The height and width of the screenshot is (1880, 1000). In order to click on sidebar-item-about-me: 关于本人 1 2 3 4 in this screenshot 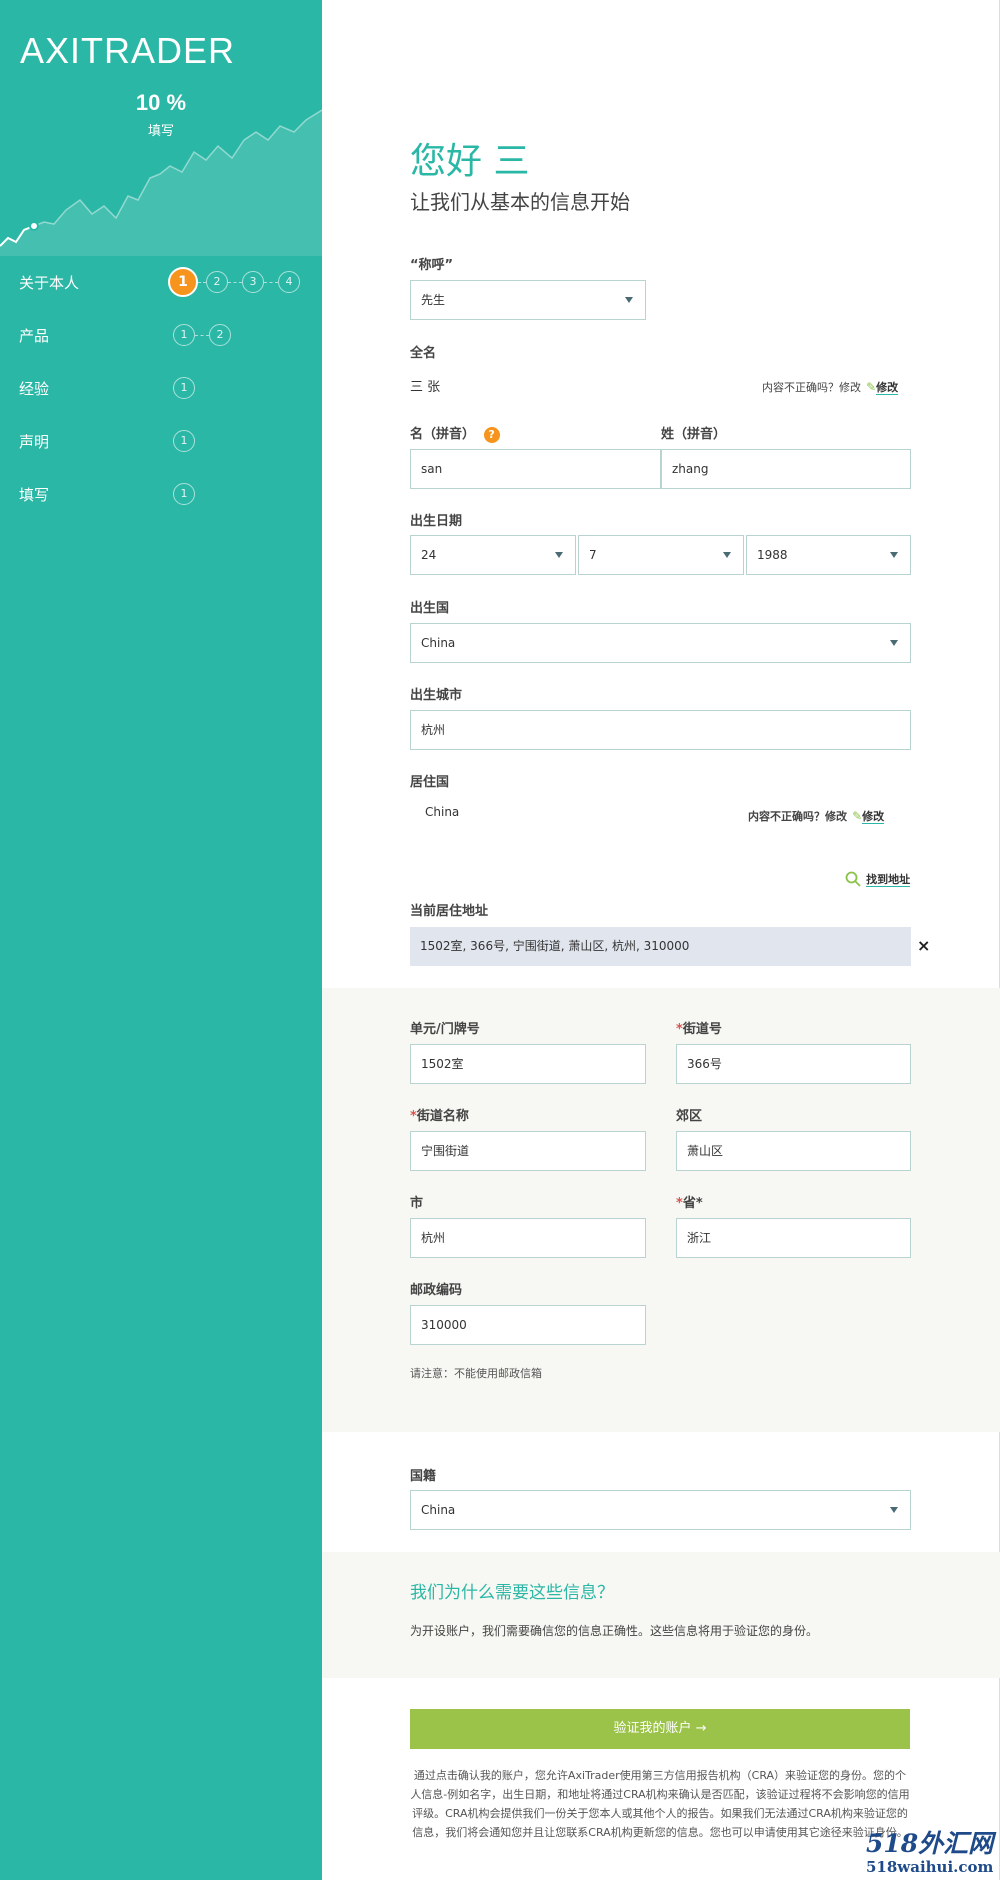, I will do `click(161, 282)`.